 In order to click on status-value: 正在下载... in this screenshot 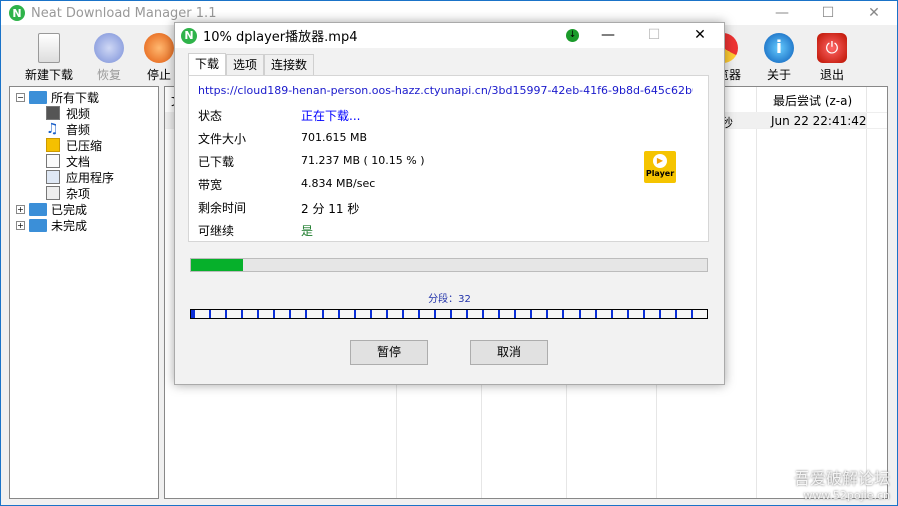, I will do `click(331, 116)`.